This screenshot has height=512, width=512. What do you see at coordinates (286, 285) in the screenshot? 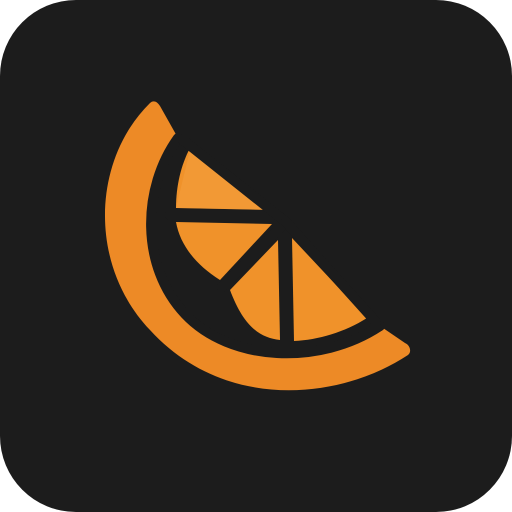
I see `segment-divider-vertical` at bounding box center [286, 285].